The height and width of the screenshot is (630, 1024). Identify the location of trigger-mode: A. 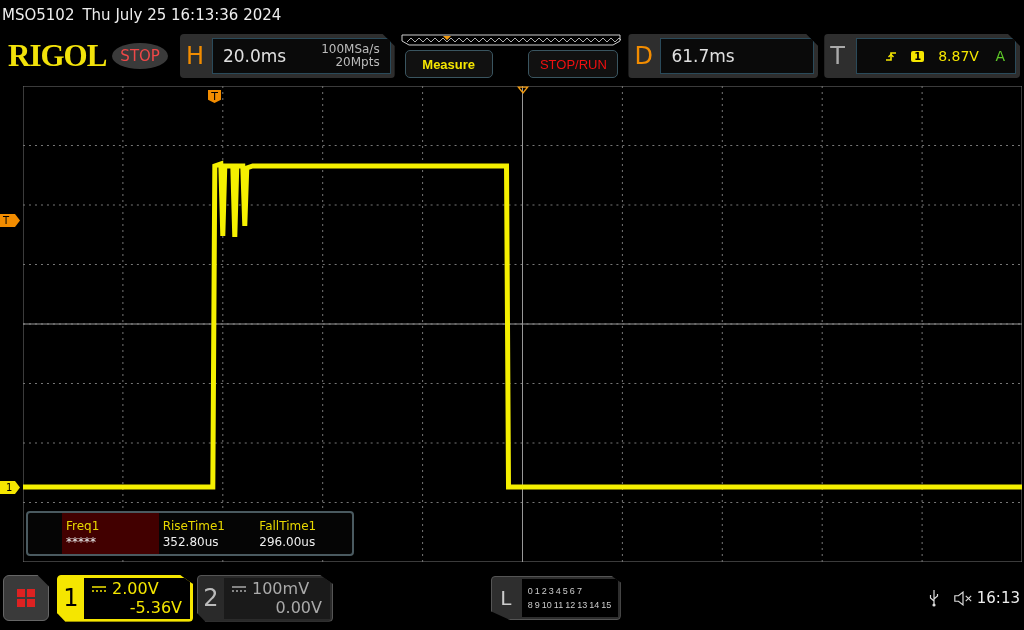
(1000, 56).